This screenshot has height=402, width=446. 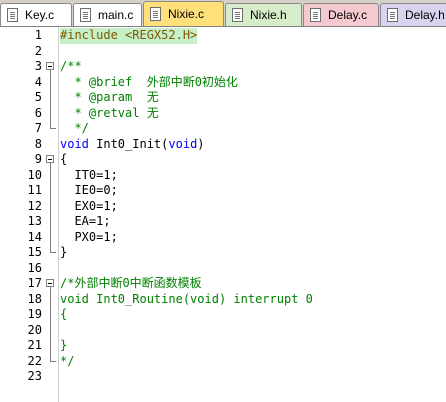 What do you see at coordinates (186, 298) in the screenshot?
I see `code-text: void Int0_Routine(void) interrupt 0` at bounding box center [186, 298].